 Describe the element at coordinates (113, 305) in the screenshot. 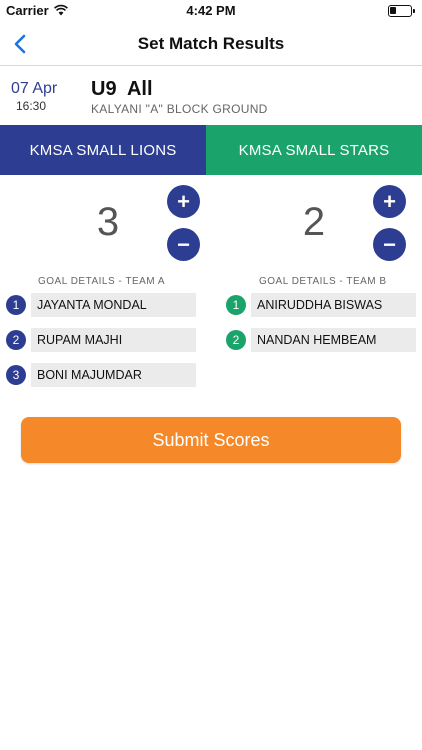

I see `goal-scorer-field: JAYANTA MONDAL` at that location.